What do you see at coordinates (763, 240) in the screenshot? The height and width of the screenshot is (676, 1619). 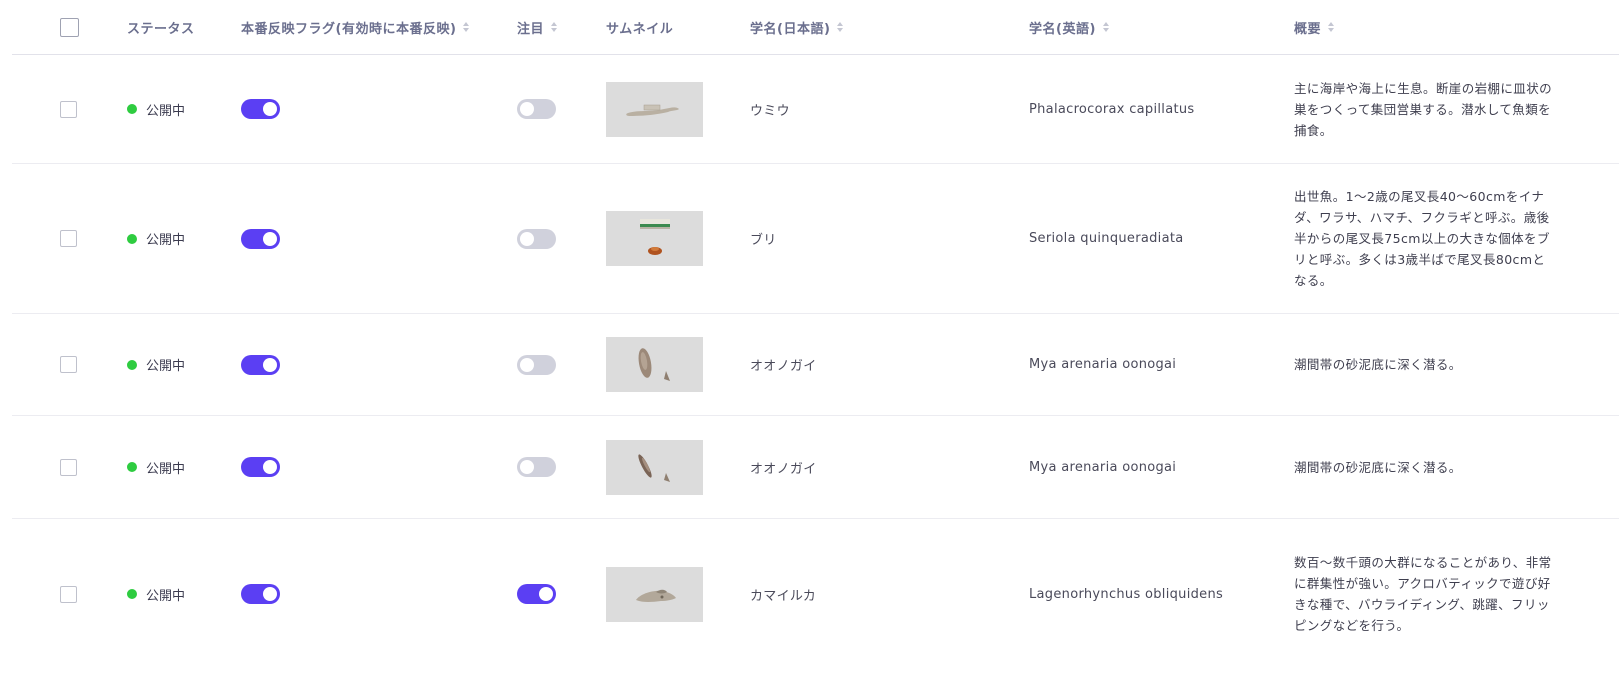 I see `name-ja: ブリ` at bounding box center [763, 240].